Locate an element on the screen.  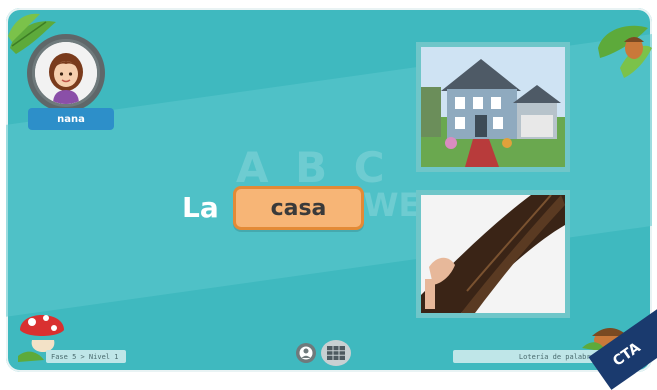
house-photo is located at coordinates (493, 107).